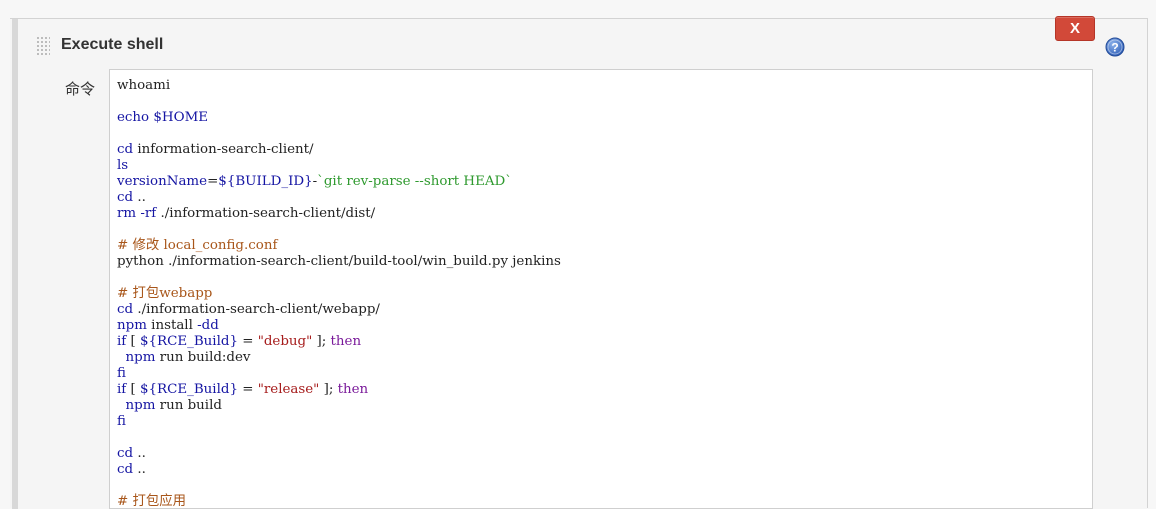  Describe the element at coordinates (127, 213) in the screenshot. I see `code-token: rm` at that location.